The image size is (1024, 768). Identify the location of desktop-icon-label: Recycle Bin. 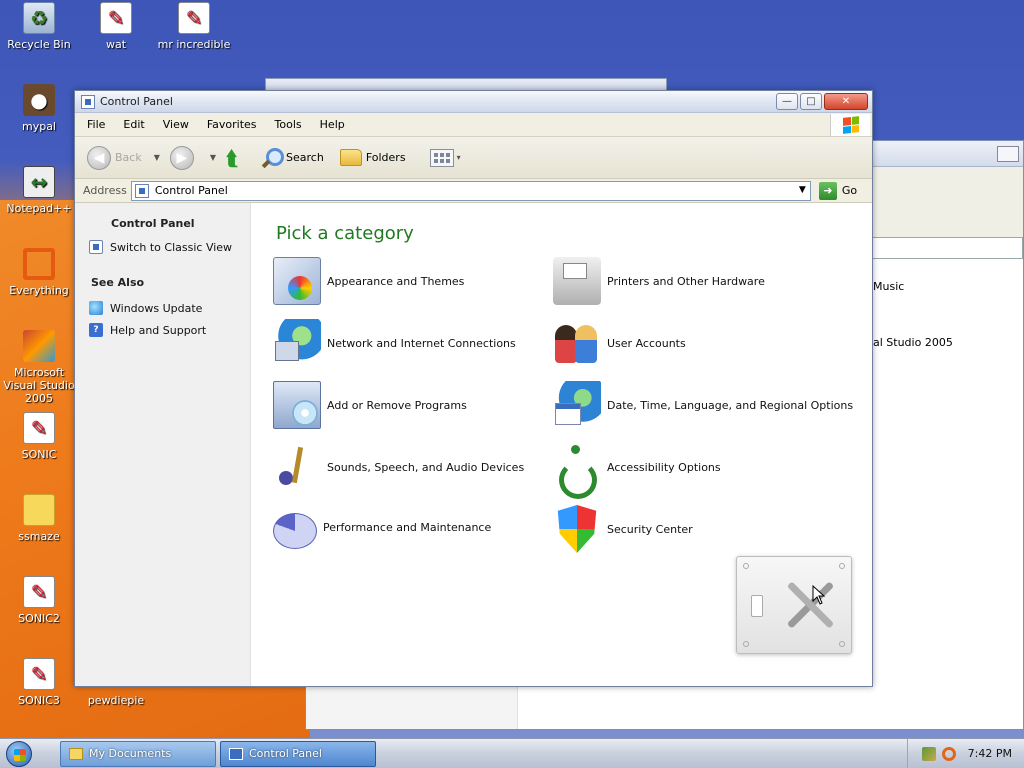
(39, 44).